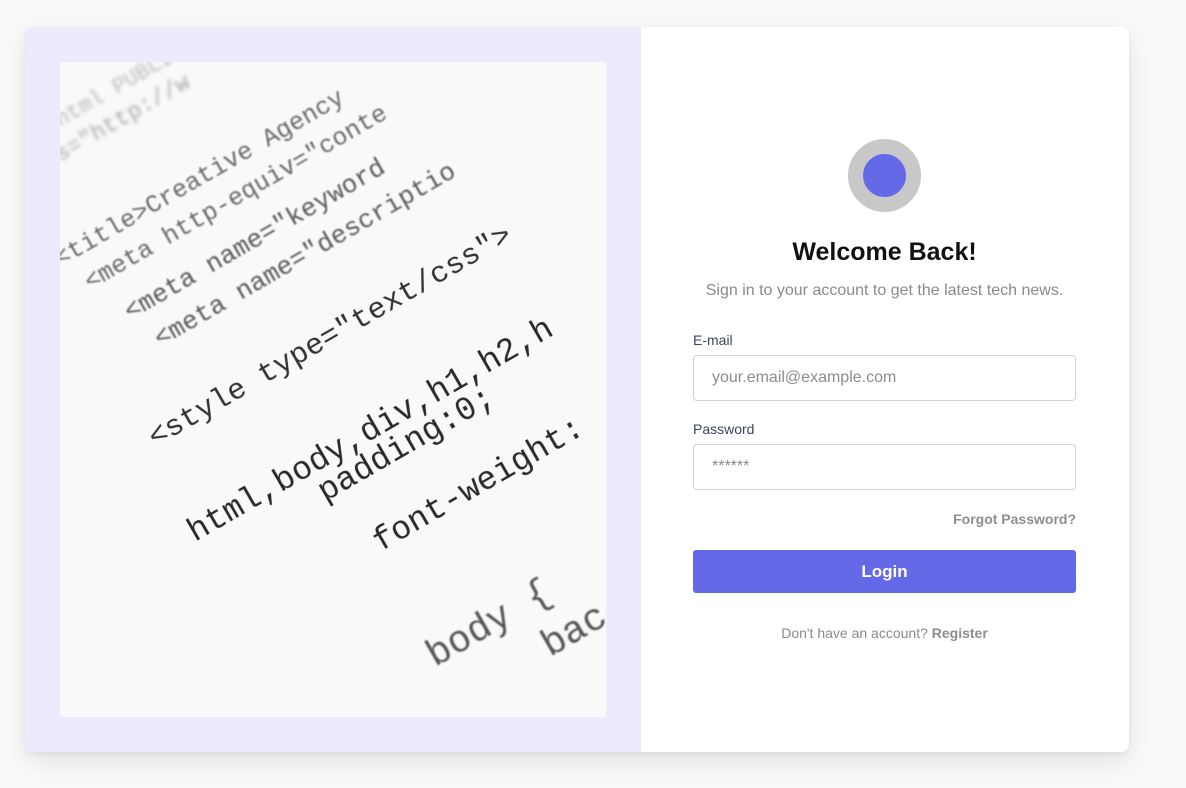 Image resolution: width=1186 pixels, height=788 pixels. What do you see at coordinates (884, 571) in the screenshot?
I see `login-button: Login` at bounding box center [884, 571].